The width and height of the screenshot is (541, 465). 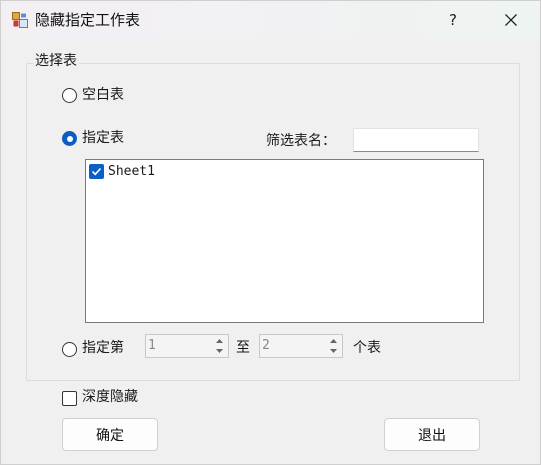 What do you see at coordinates (103, 138) in the screenshot?
I see `specified-sheet-label: 指定表` at bounding box center [103, 138].